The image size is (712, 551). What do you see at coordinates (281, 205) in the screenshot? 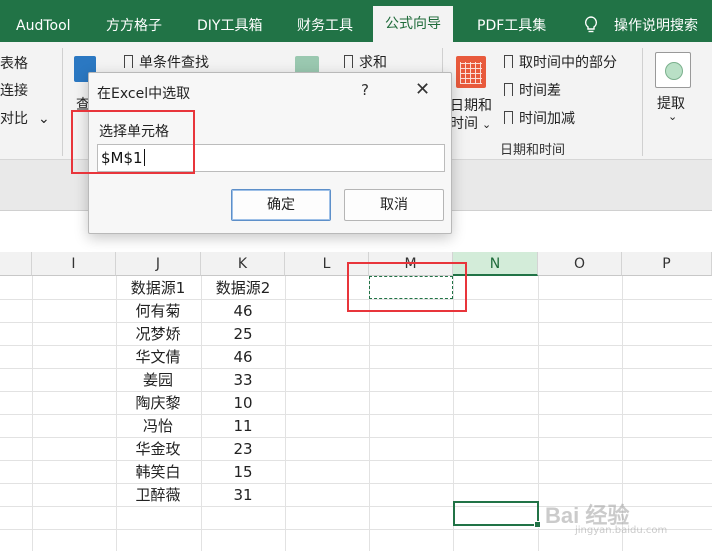
I see `ok-button: 确定` at bounding box center [281, 205].